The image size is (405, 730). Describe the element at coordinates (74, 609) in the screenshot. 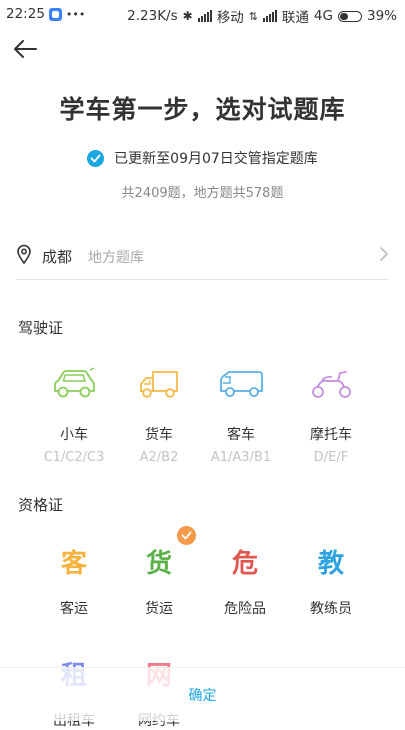

I see `qualification-label: 客运` at that location.